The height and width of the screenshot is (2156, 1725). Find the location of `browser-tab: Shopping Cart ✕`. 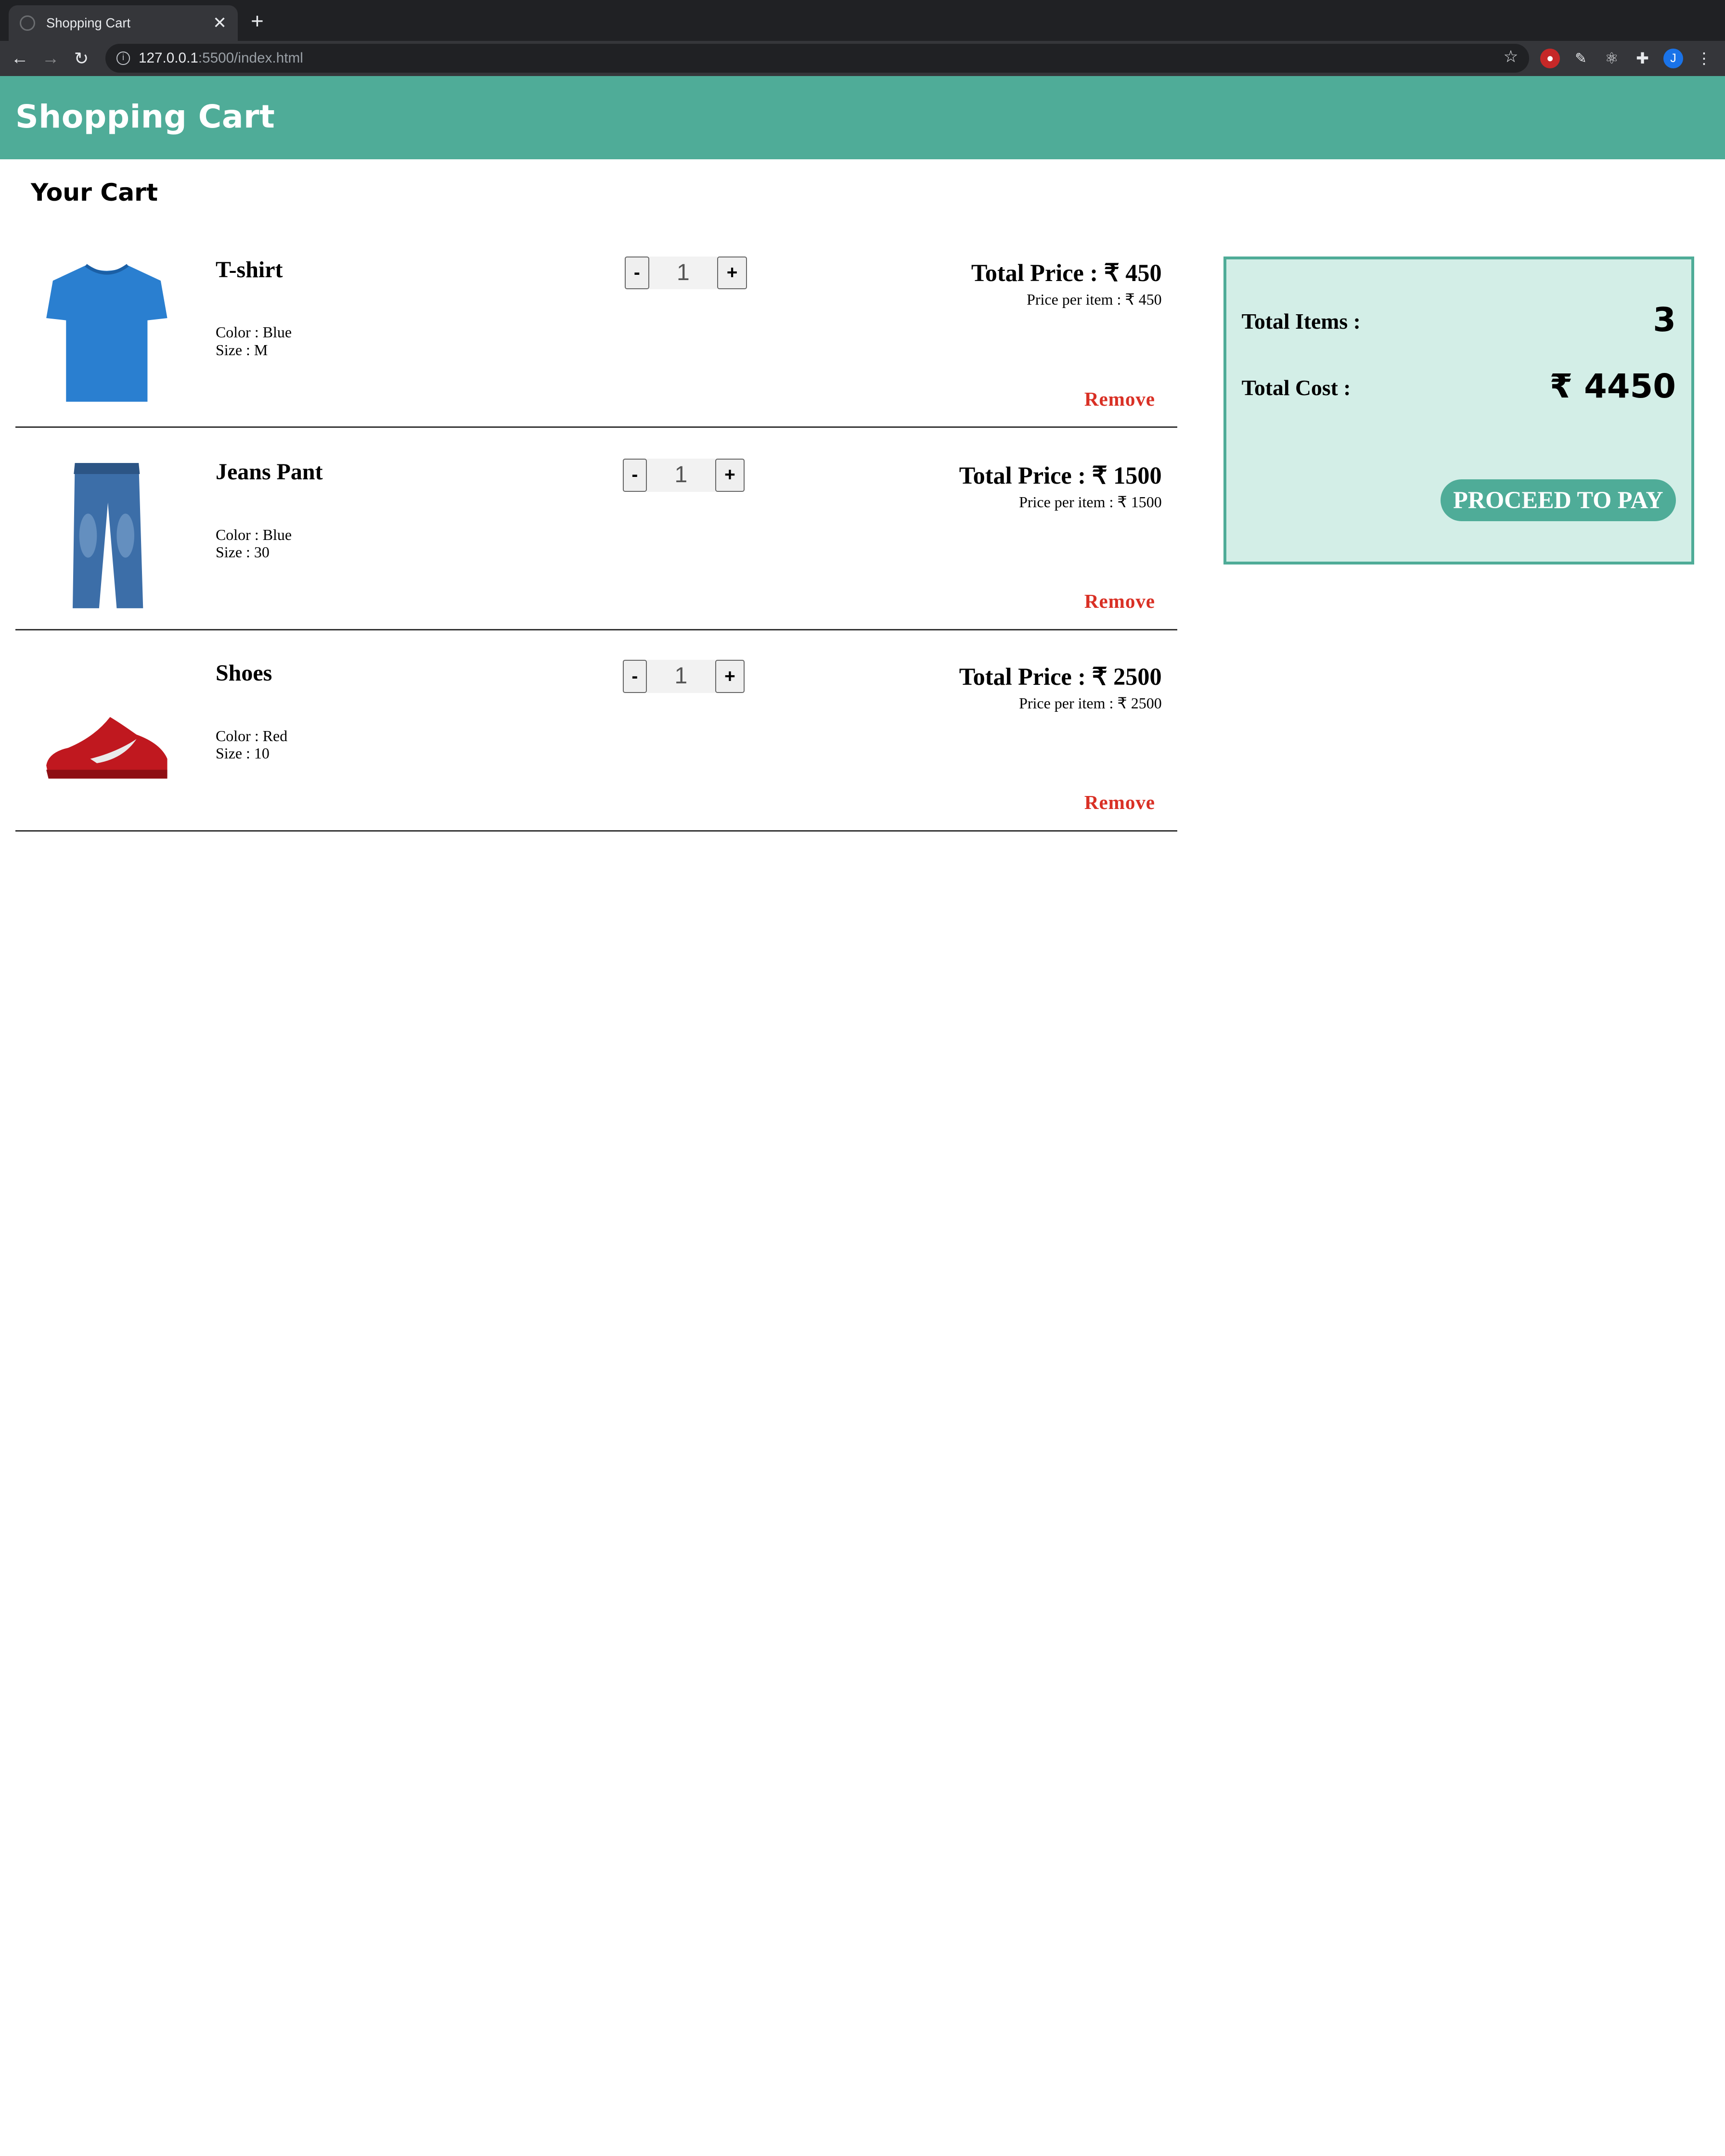

browser-tab: Shopping Cart ✕ is located at coordinates (123, 23).